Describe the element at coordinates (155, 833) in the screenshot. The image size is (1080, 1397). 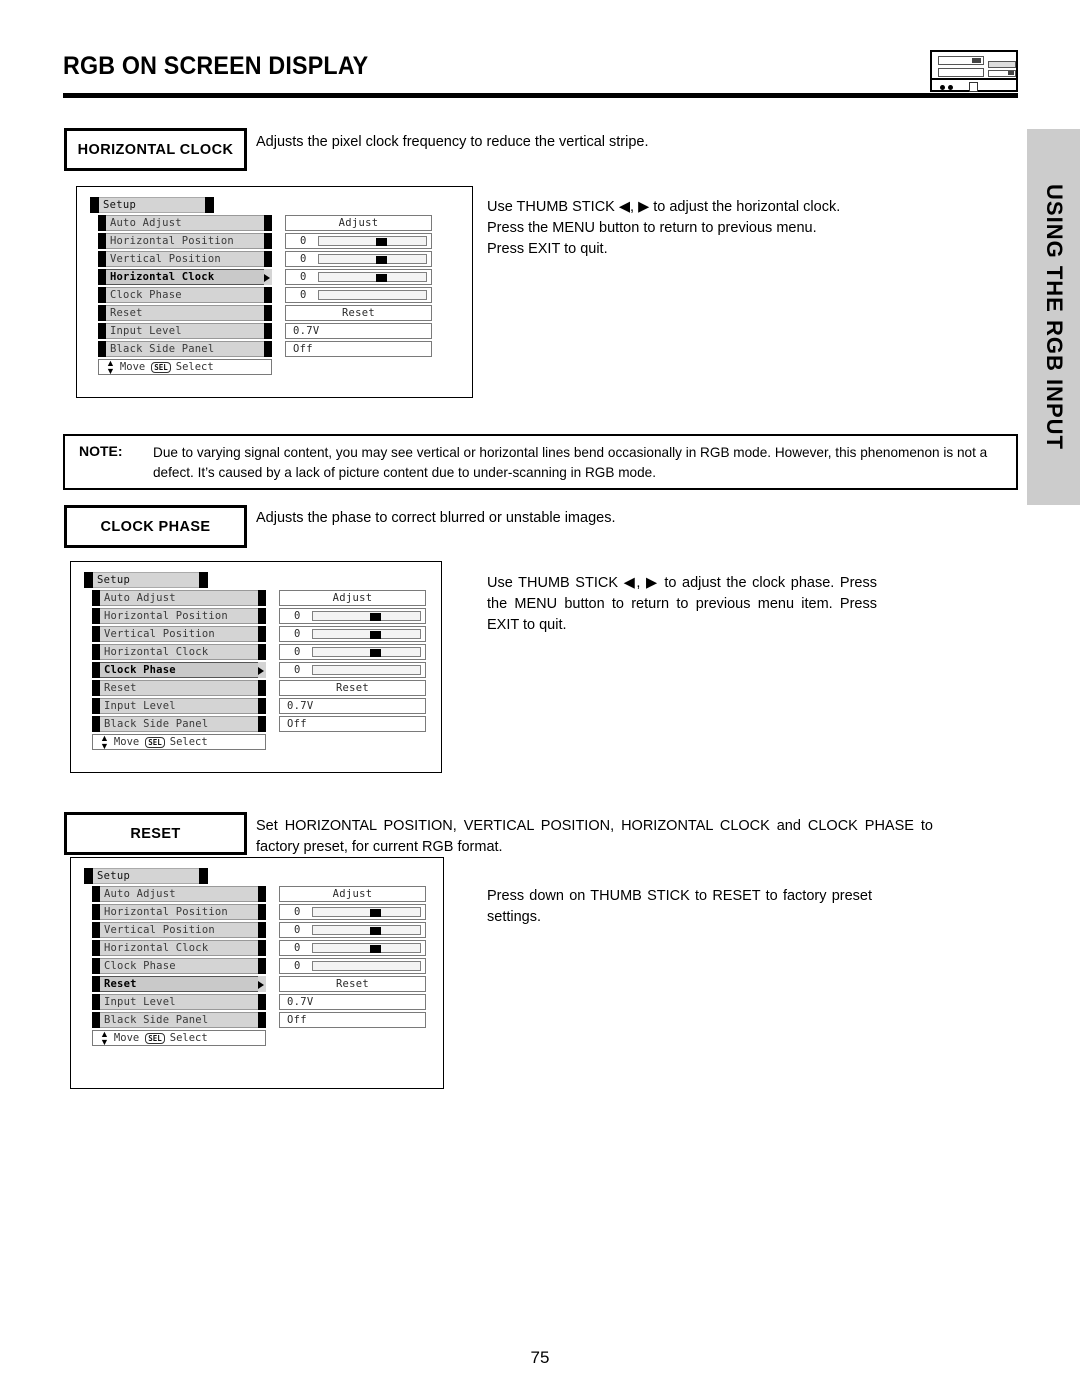
I see `section-label-reset: RESET` at that location.